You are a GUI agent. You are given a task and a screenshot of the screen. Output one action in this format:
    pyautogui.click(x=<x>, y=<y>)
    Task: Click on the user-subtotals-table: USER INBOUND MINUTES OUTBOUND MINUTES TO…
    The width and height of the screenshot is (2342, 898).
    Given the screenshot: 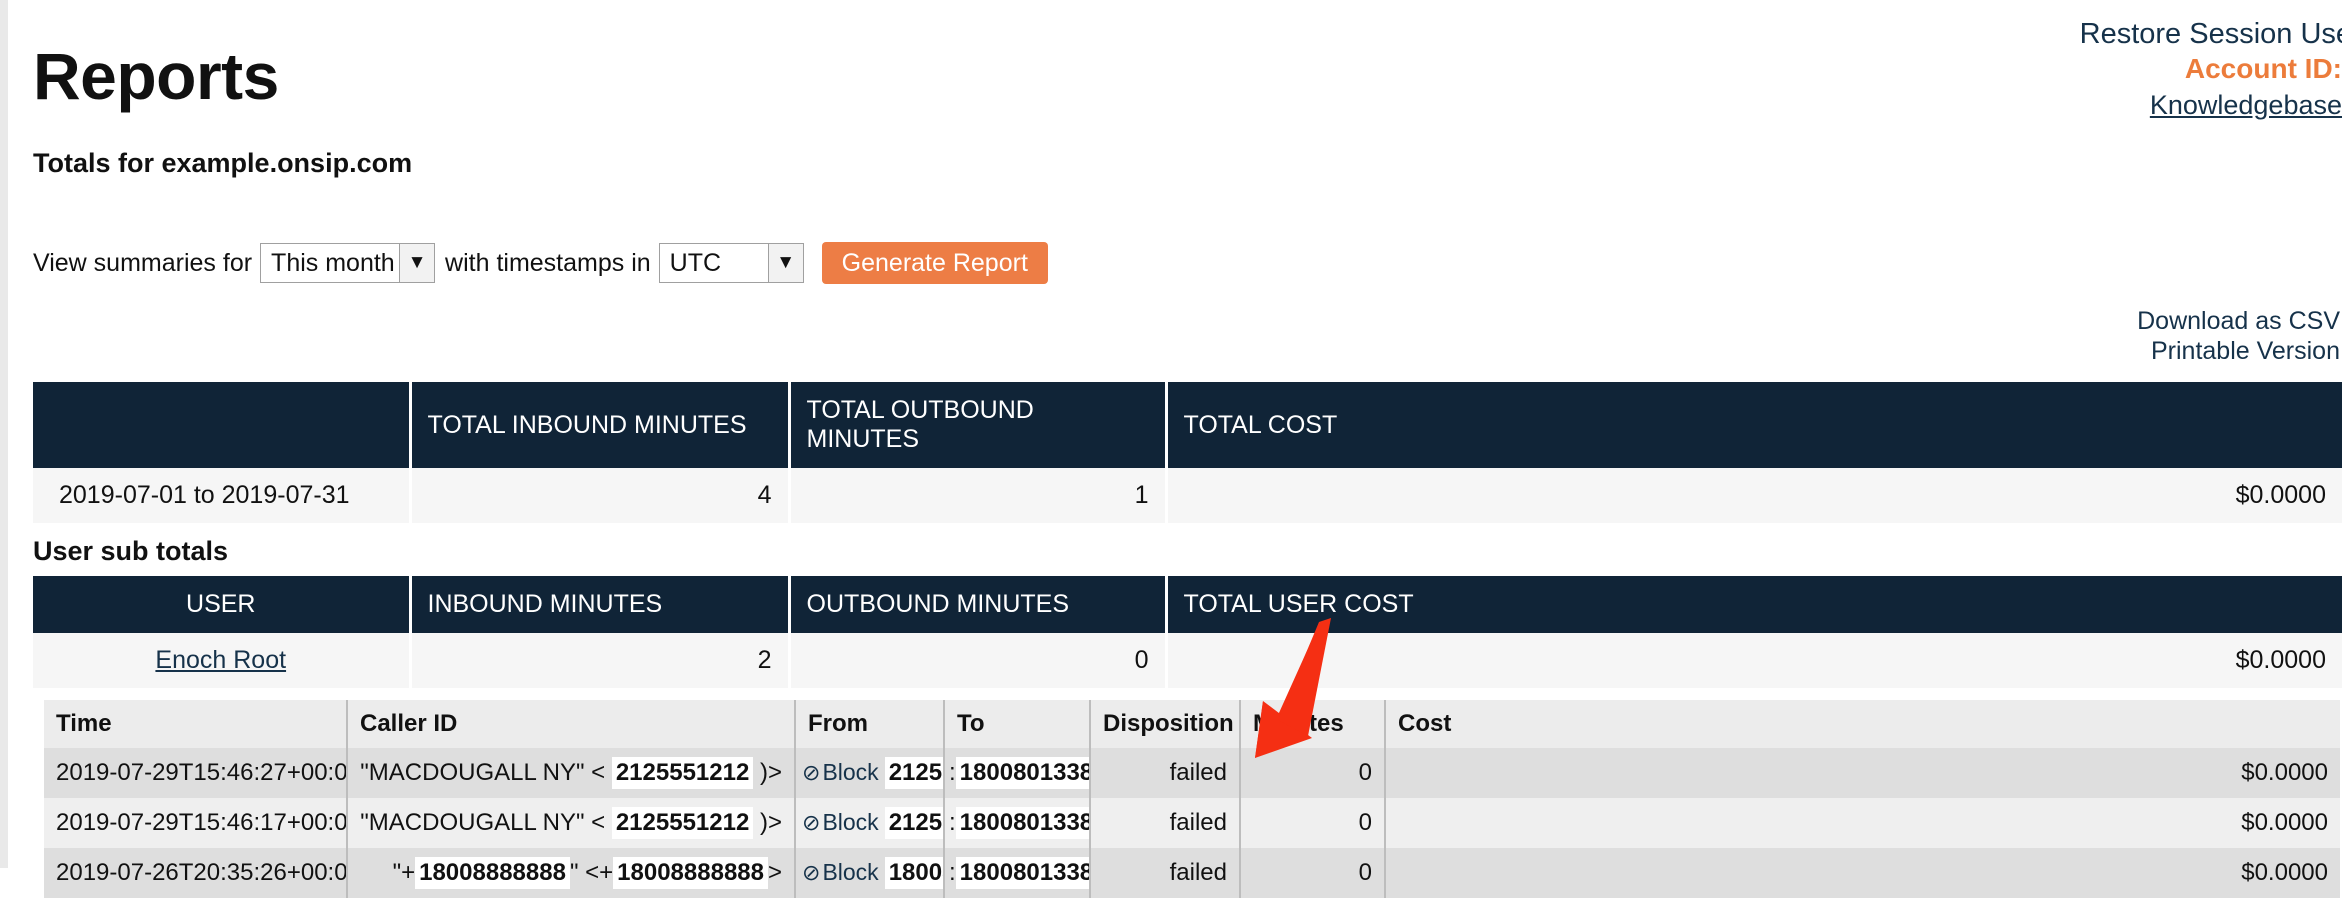 What is the action you would take?
    pyautogui.click(x=1187, y=632)
    